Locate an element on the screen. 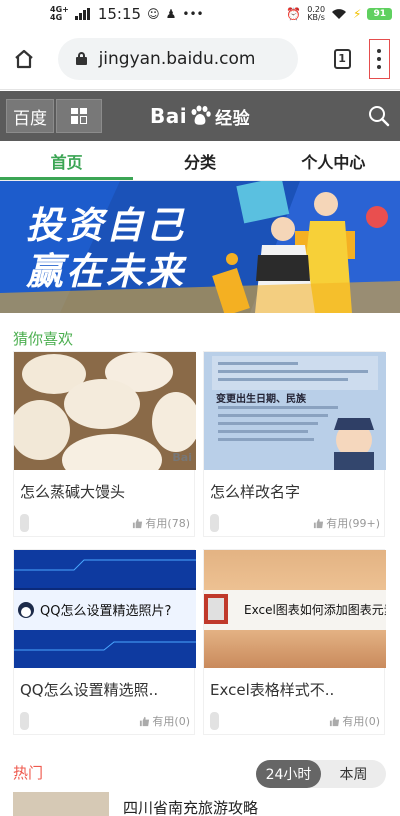 This screenshot has width=400, height=816. hot-period-tabs: 24小时 本周 is located at coordinates (321, 774).